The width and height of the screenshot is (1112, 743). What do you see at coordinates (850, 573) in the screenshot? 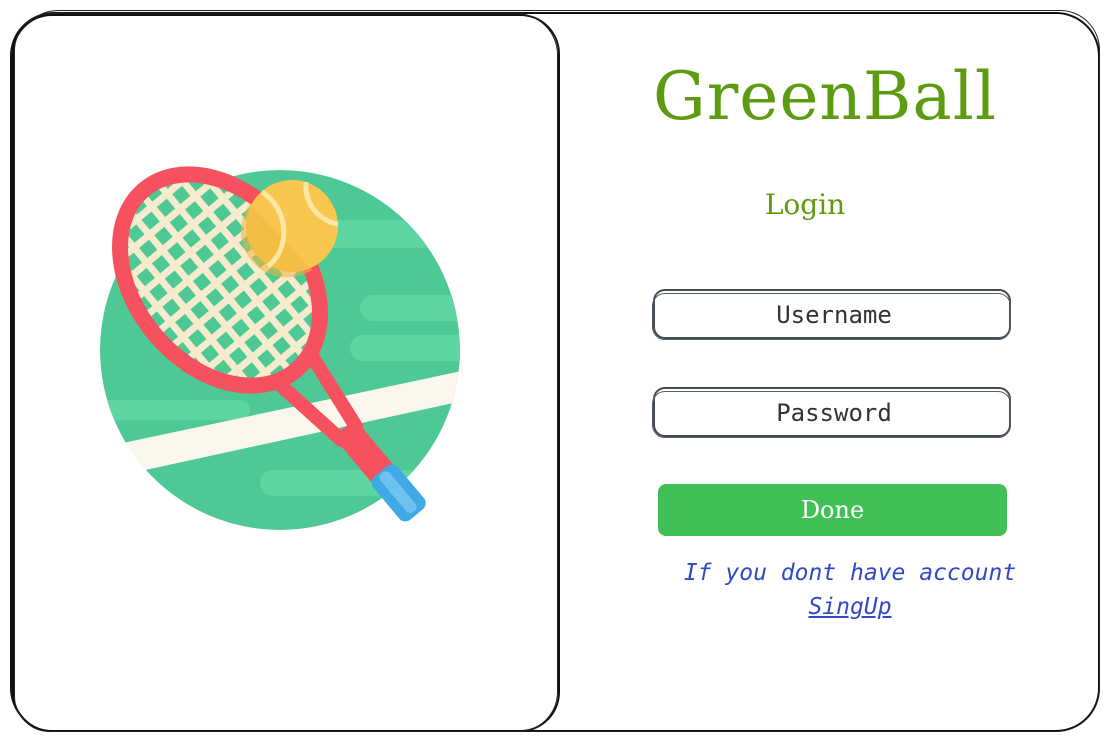
I see `signup-hint: If you dont have account` at bounding box center [850, 573].